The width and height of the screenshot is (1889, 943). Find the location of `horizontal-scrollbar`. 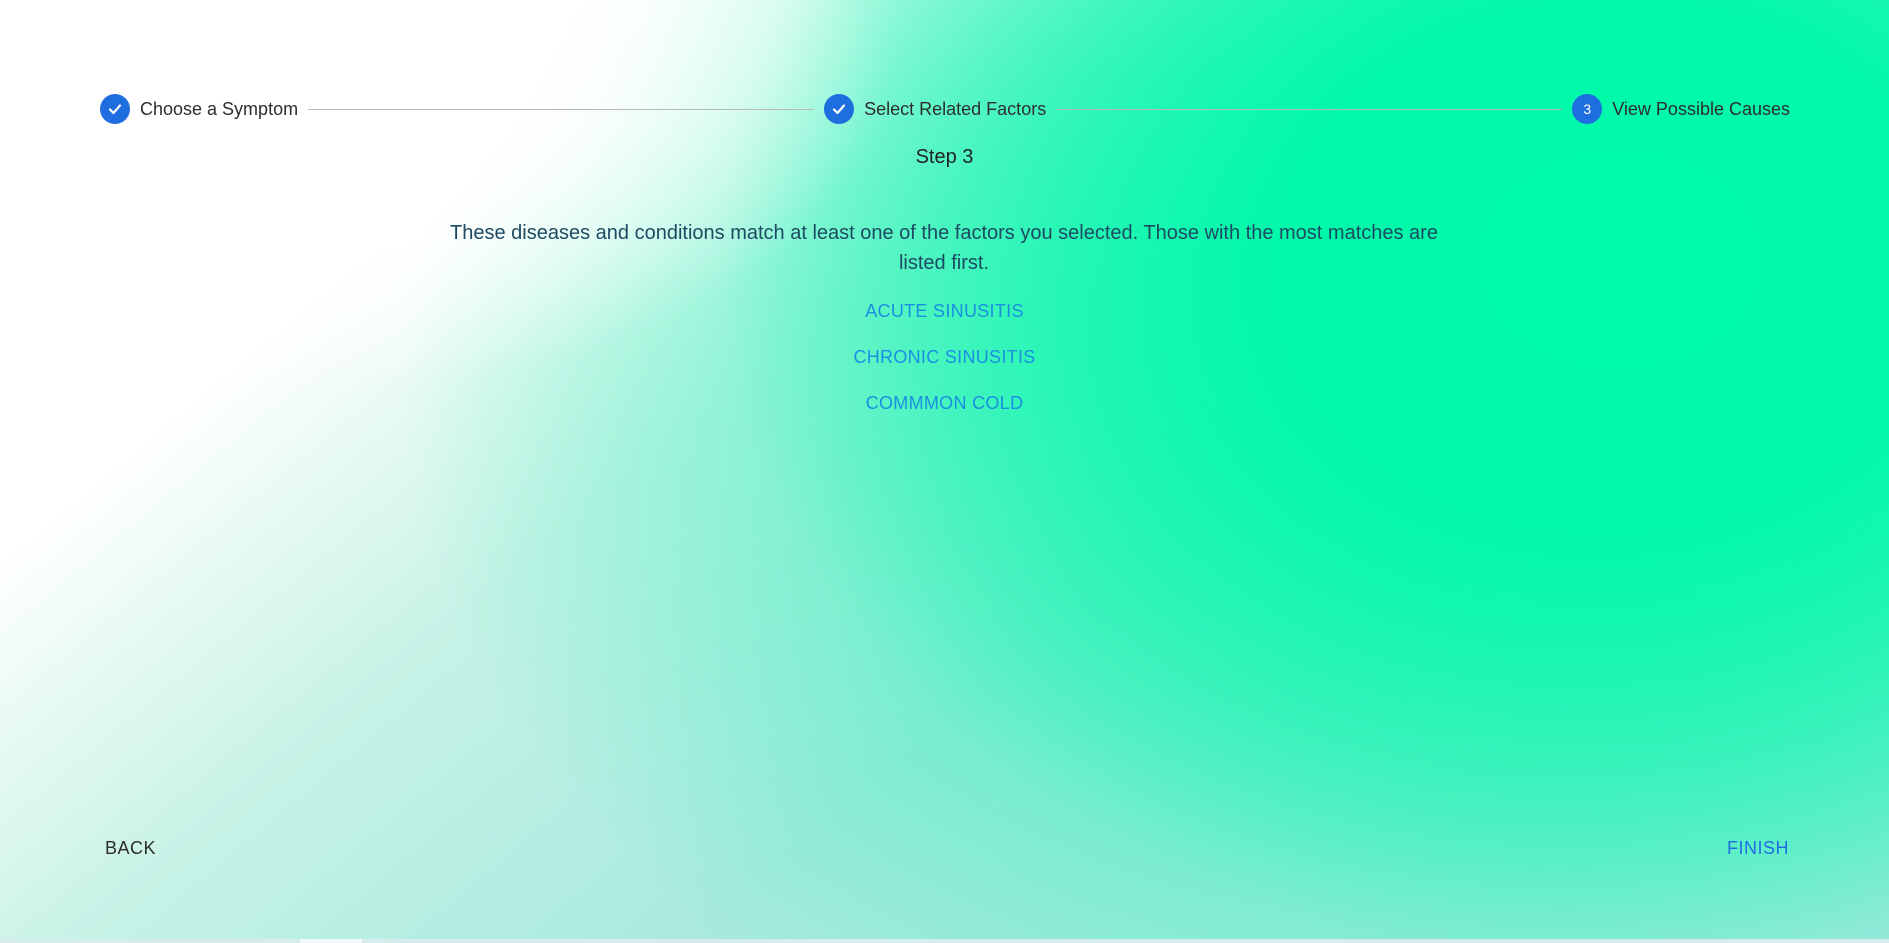

horizontal-scrollbar is located at coordinates (944, 941).